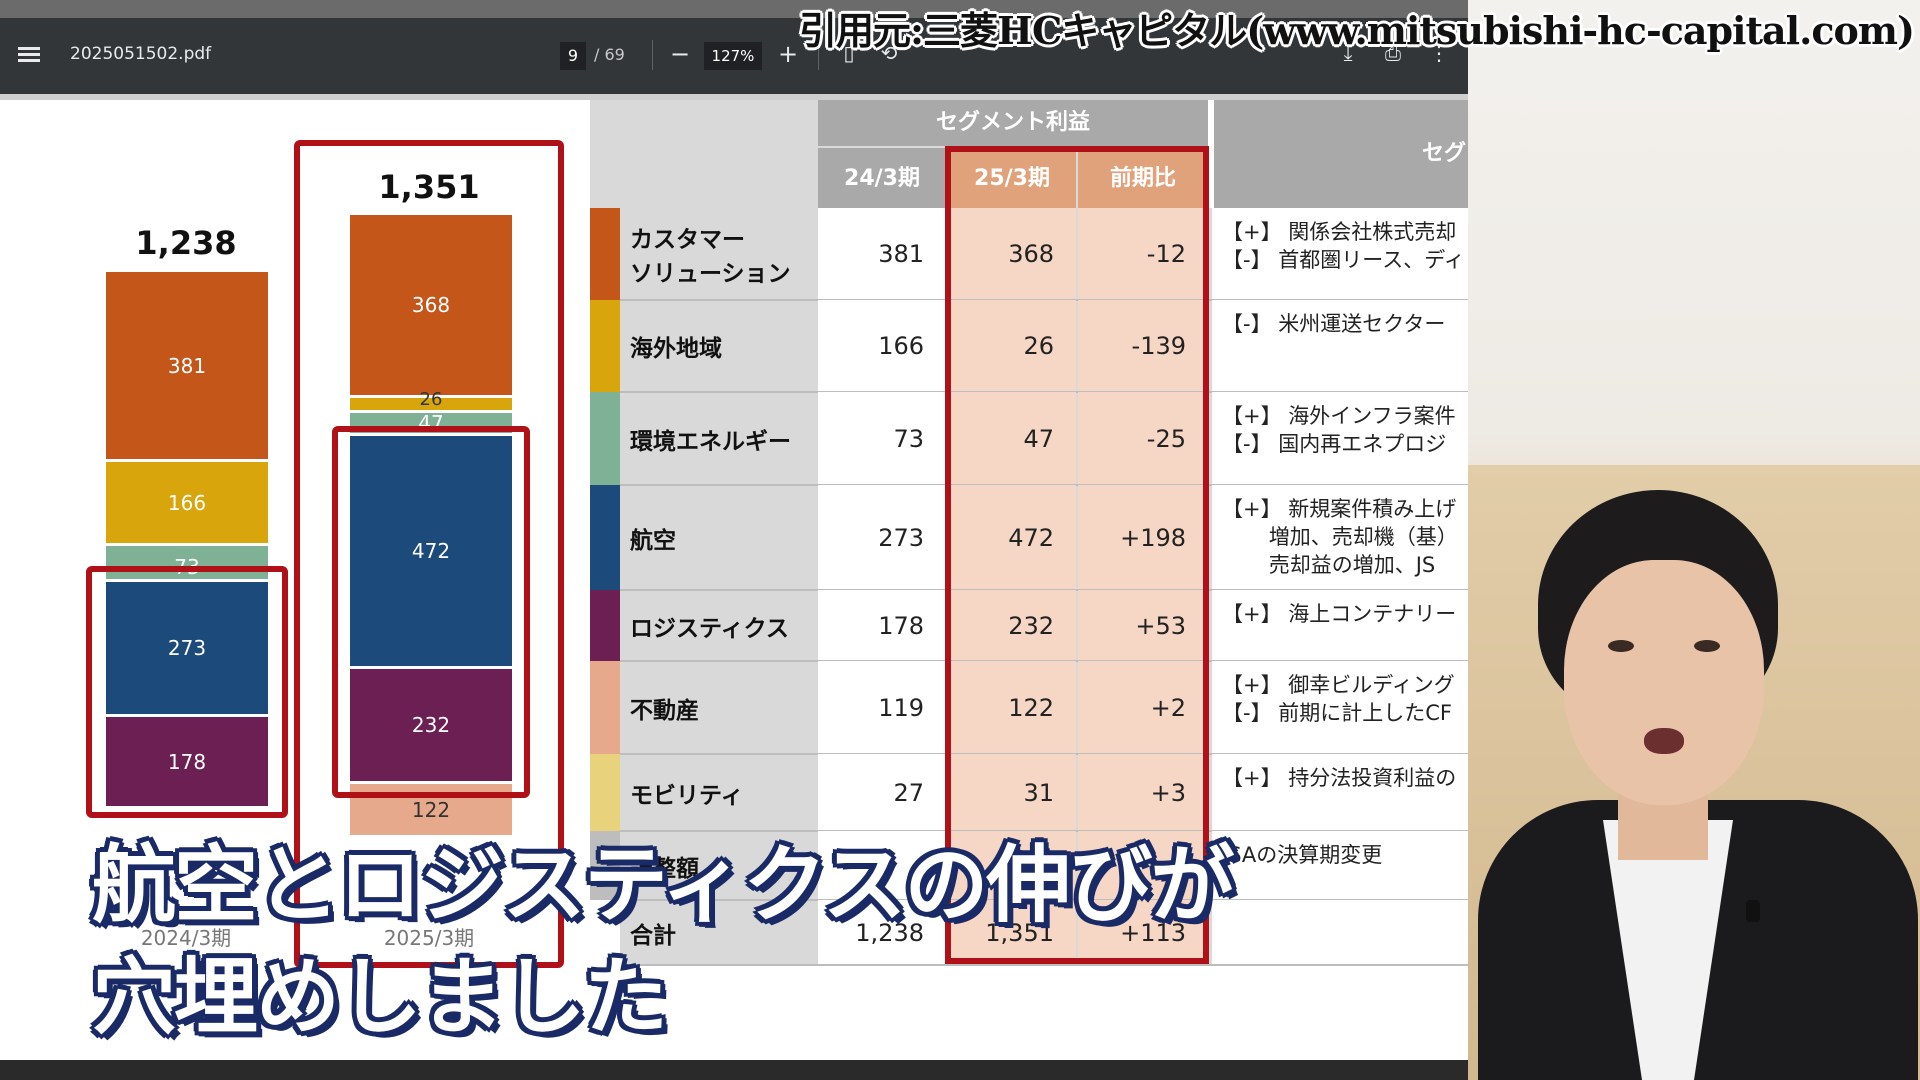 This screenshot has width=1920, height=1080. What do you see at coordinates (1340, 792) in the screenshot?
I see `table-cell-note: 【+】 持分法投資利益の` at bounding box center [1340, 792].